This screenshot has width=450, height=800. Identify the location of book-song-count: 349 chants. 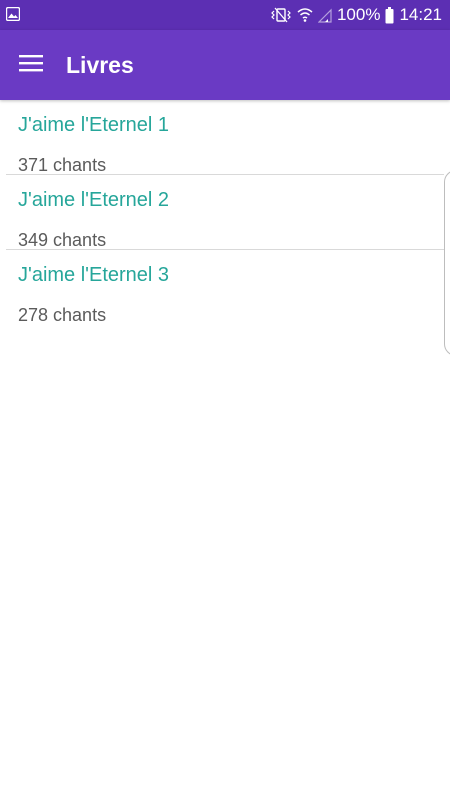
(62, 240).